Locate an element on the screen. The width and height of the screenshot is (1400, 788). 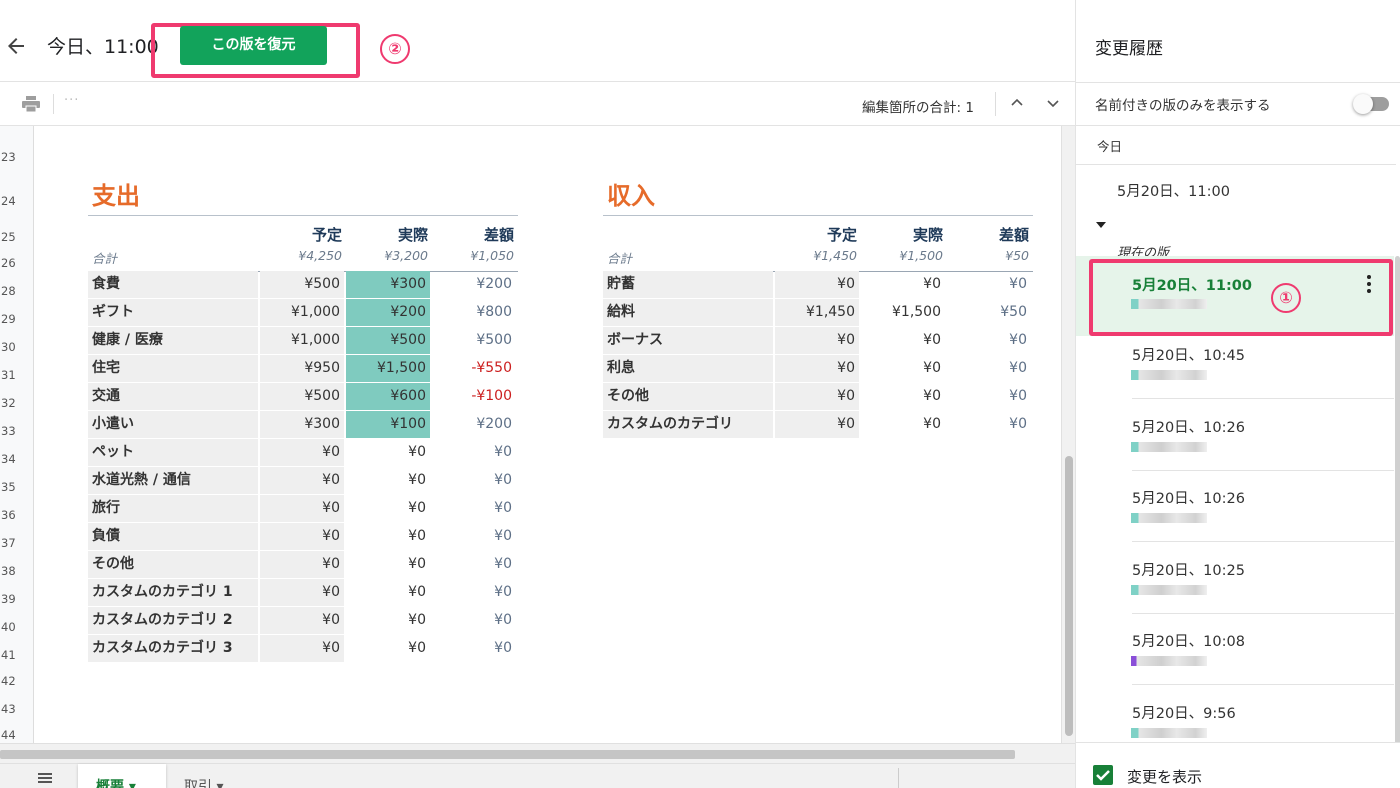
named-versions-toggle is located at coordinates (1372, 104).